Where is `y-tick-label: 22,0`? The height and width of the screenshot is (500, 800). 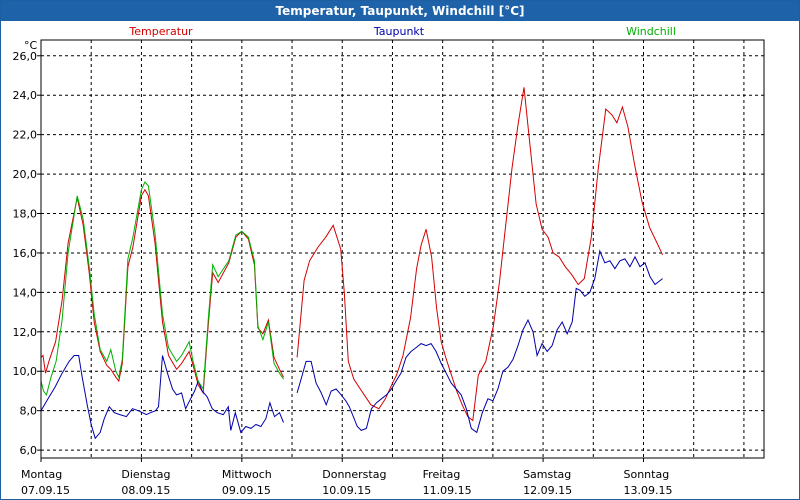
y-tick-label: 22,0 is located at coordinates (25, 135).